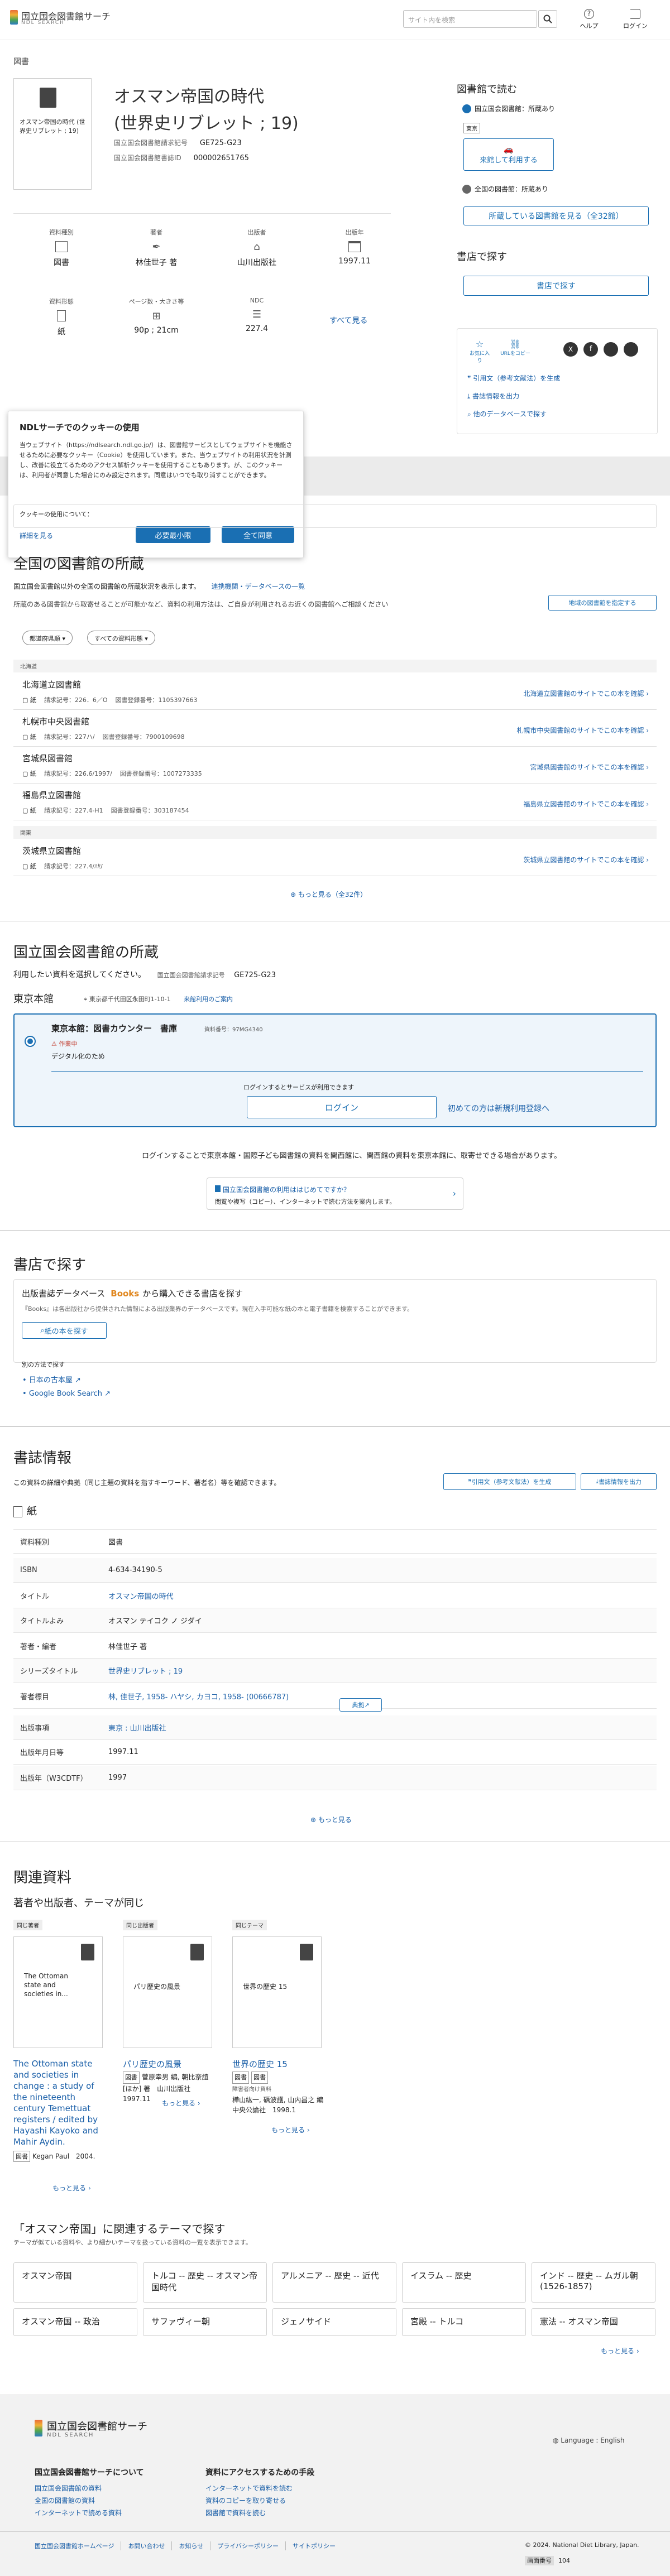 This screenshot has height=2576, width=670. Describe the element at coordinates (334, 2282) in the screenshot. I see `topic-card: アルメニア -- 歴史 -- 近代` at that location.